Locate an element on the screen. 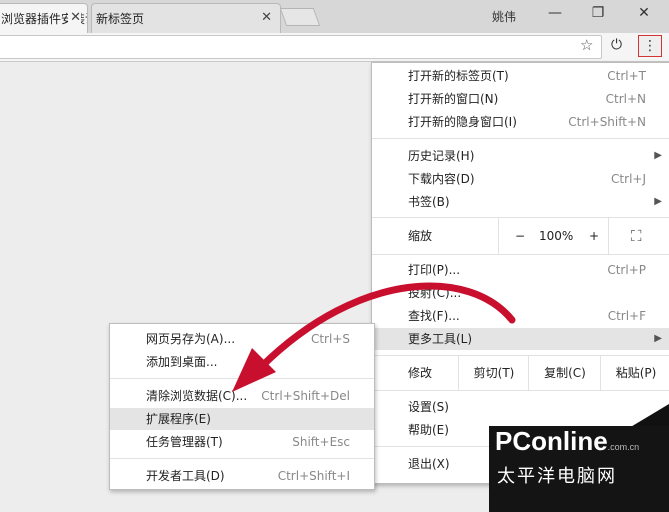  submenu-item-extensions: 扩展程序(E) is located at coordinates (242, 419).